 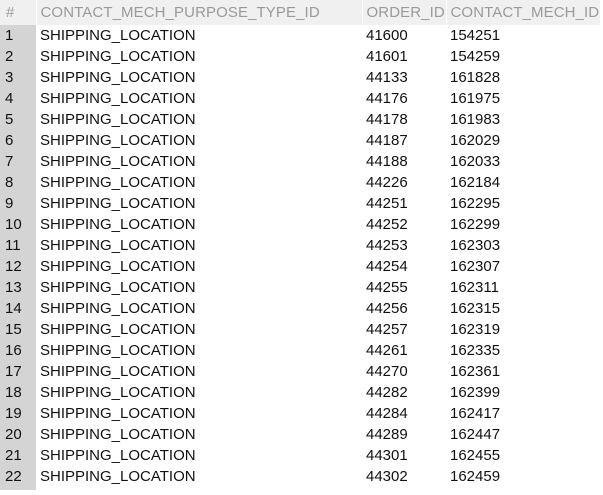 What do you see at coordinates (523, 12) in the screenshot?
I see `column-header-contact-mech-id: CONTACT_MECH_ID` at bounding box center [523, 12].